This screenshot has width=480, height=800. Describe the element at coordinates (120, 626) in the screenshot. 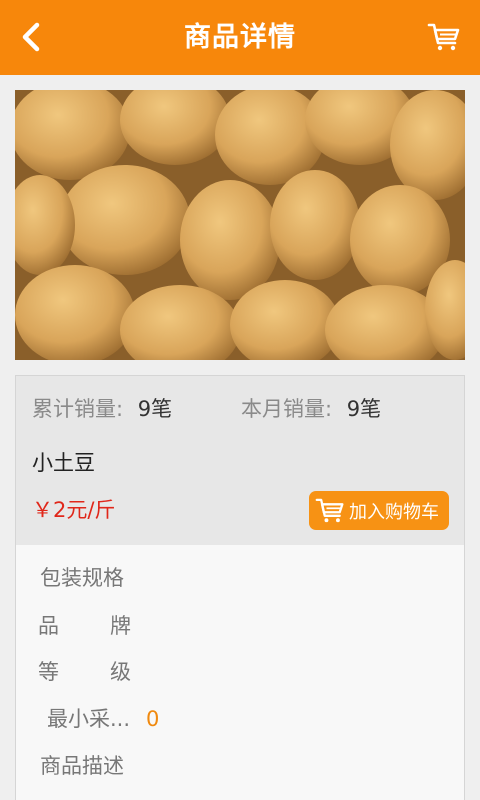

I see `brand-label-2: 牌` at that location.